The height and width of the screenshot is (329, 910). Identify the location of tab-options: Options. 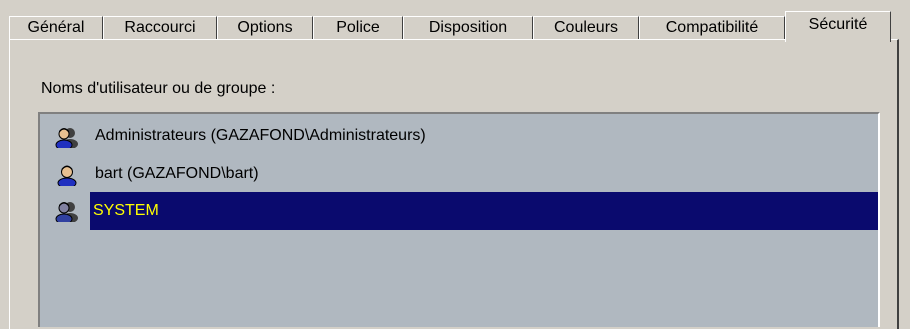
(265, 28).